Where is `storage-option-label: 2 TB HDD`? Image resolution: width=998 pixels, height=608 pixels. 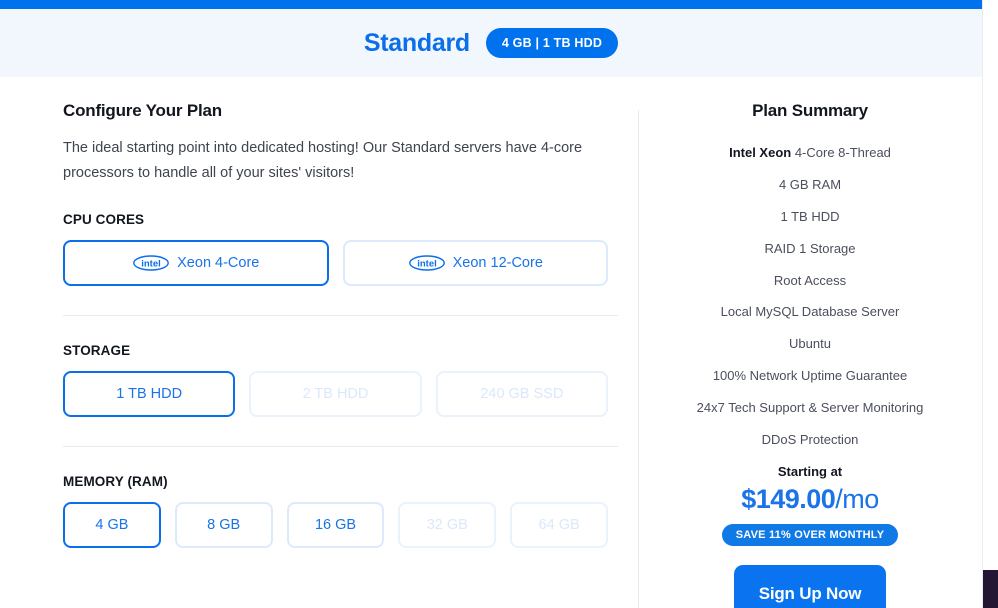 storage-option-label: 2 TB HDD is located at coordinates (335, 393).